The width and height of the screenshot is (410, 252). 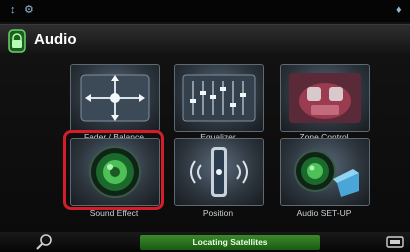 What do you see at coordinates (399, 10) in the screenshot?
I see `signal-icon: ♦` at bounding box center [399, 10].